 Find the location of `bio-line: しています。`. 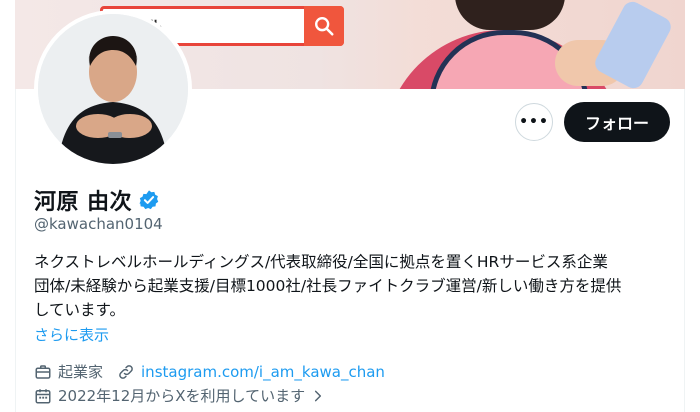

bio-line: しています。 is located at coordinates (79, 310).